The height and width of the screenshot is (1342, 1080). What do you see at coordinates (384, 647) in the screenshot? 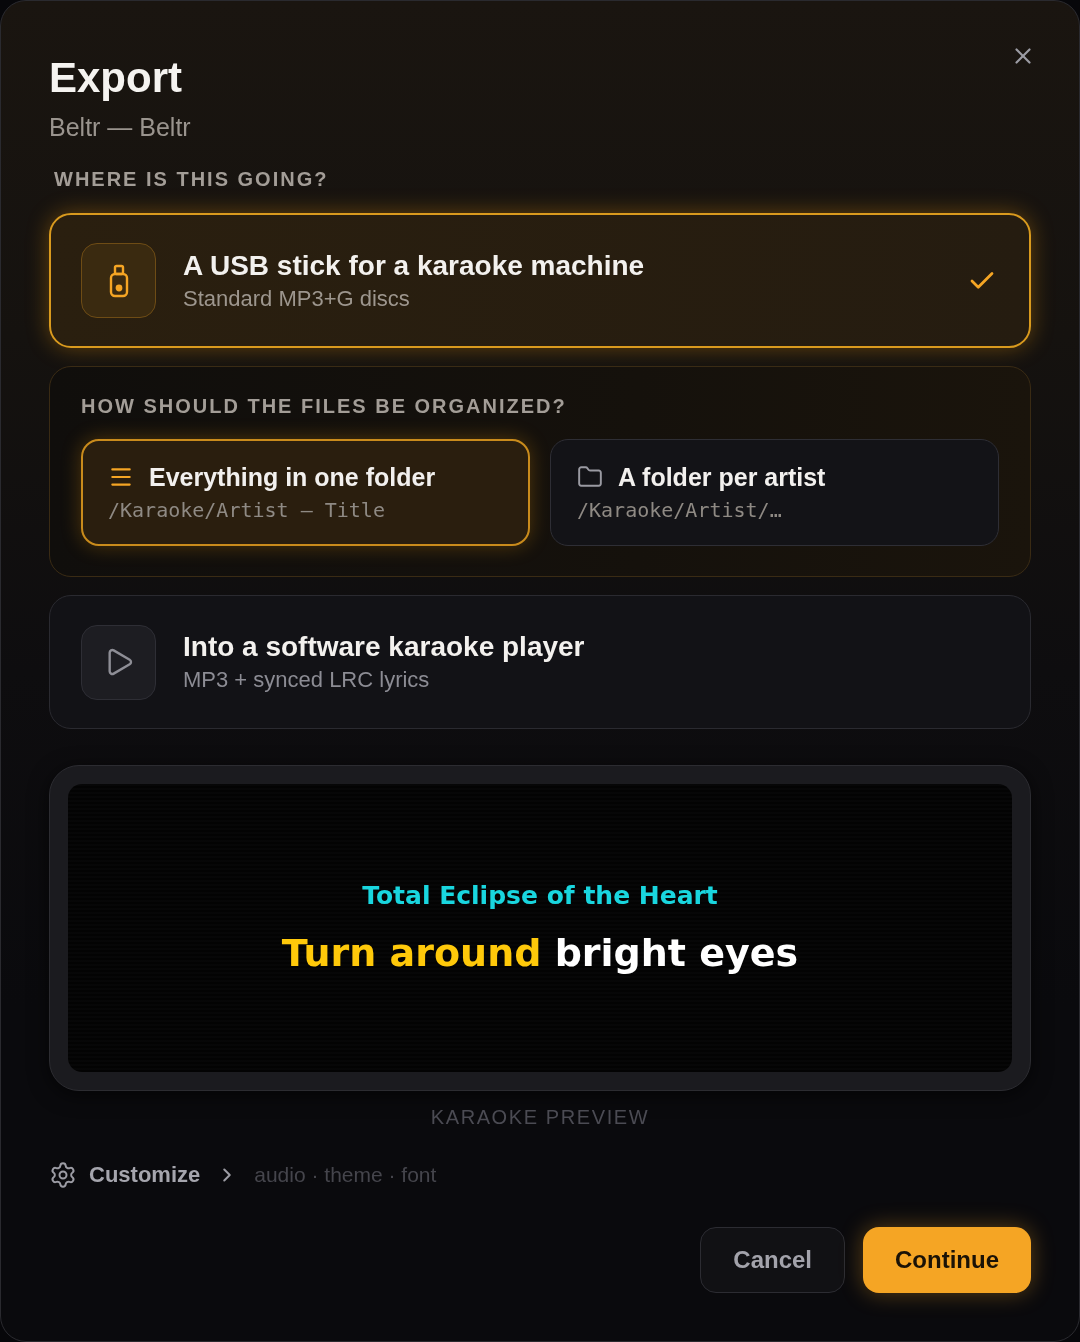
I see `option-title: Into a software karaoke player` at bounding box center [384, 647].